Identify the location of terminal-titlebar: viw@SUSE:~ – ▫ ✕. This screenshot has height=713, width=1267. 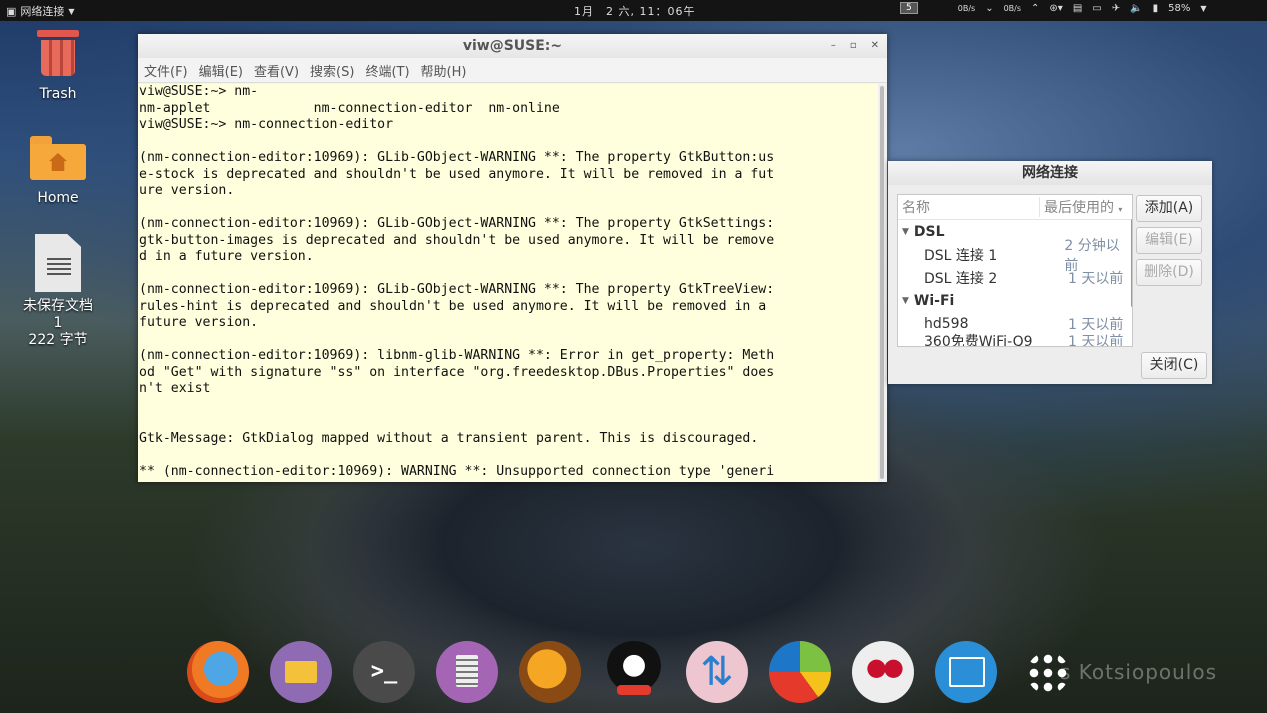
(512, 46).